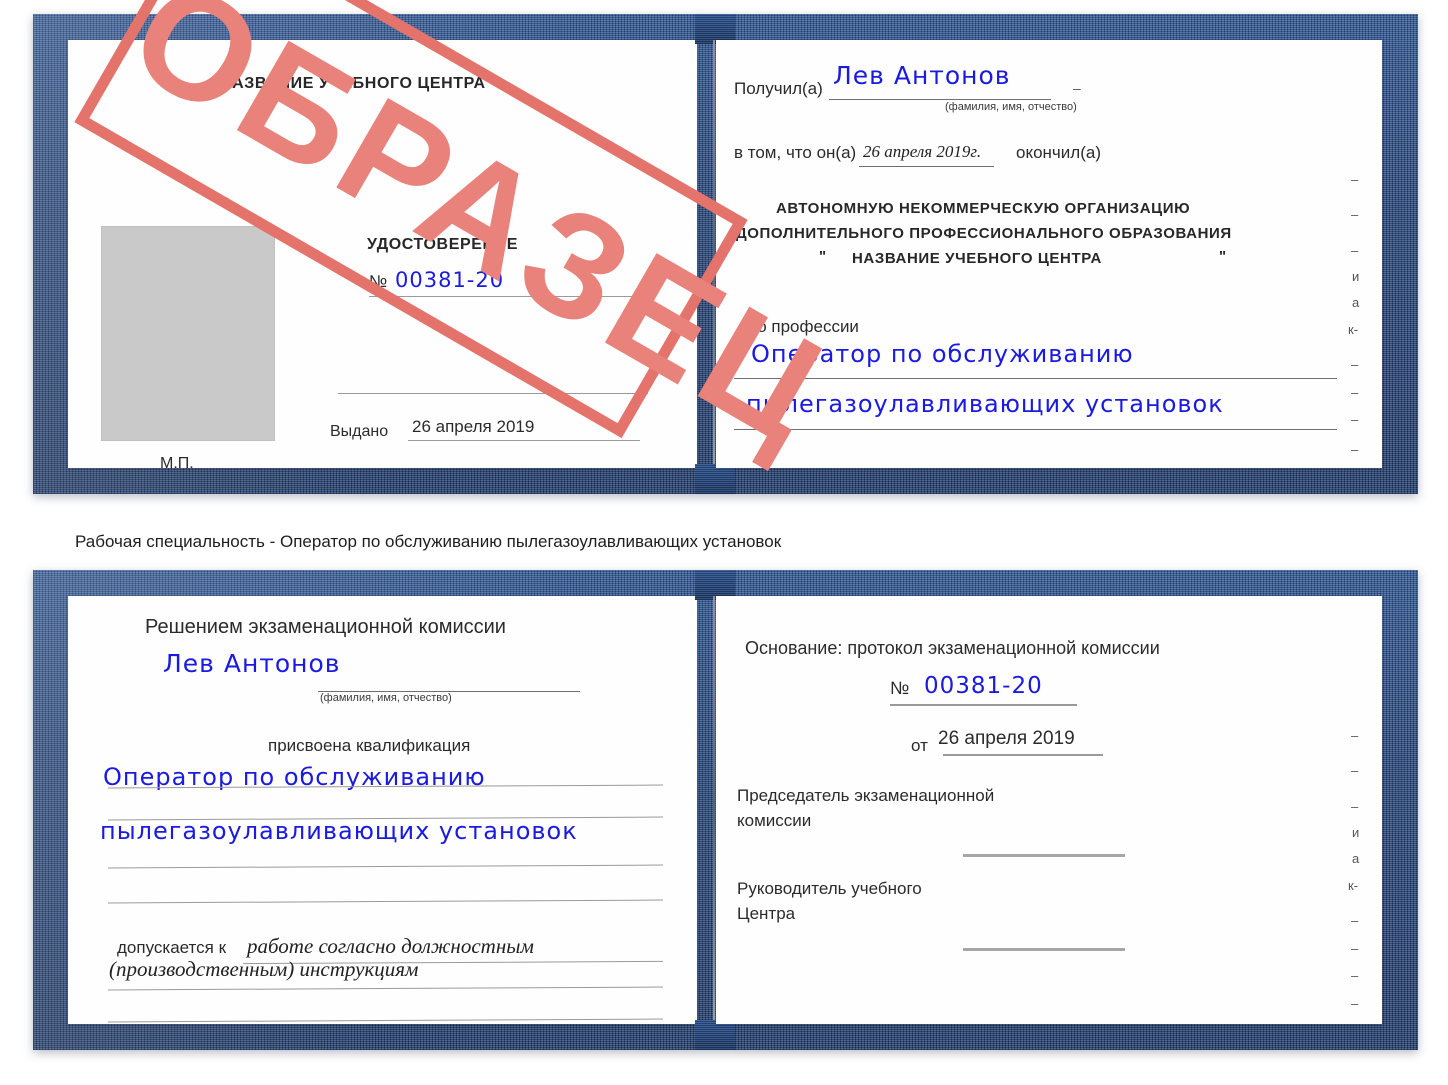  Describe the element at coordinates (450, 280) in the screenshot. I see `number-value: 00381-20` at that location.